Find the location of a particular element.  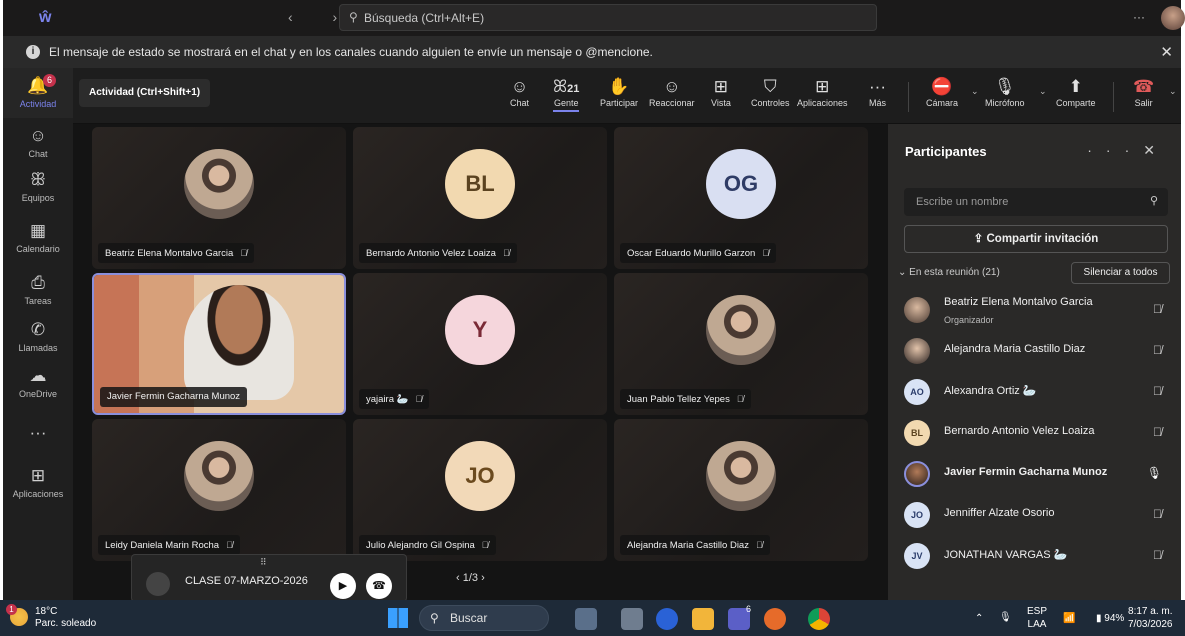

participant-name: Jenniffer Alzate Osorio is located at coordinates (999, 513).